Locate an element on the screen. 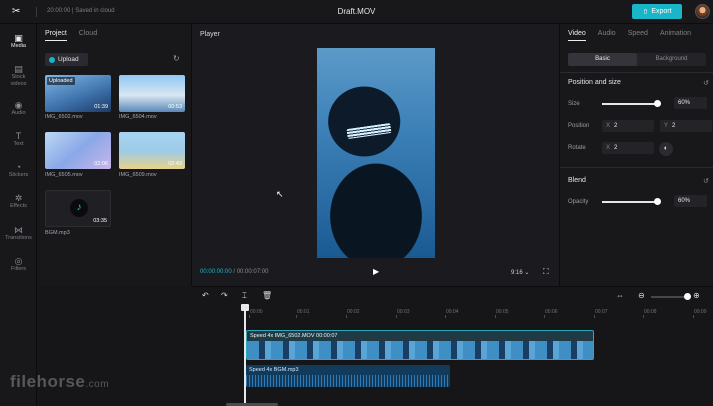  current-time: 00:00:00:00 is located at coordinates (216, 272).